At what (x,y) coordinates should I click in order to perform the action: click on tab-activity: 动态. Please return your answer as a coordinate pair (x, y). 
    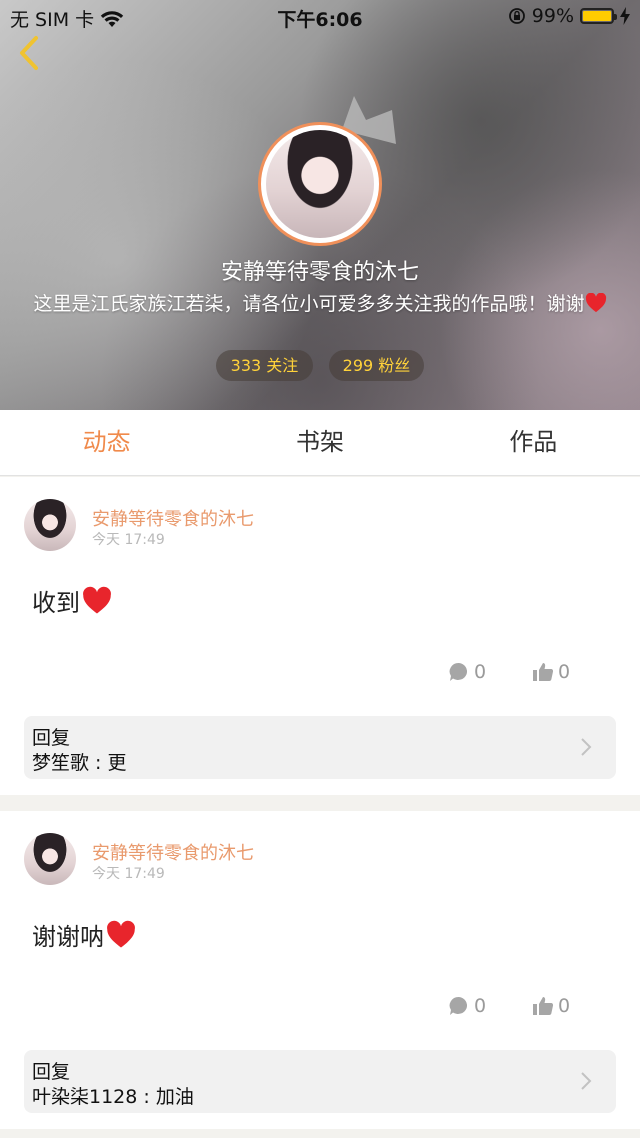
    Looking at the image, I should click on (106, 442).